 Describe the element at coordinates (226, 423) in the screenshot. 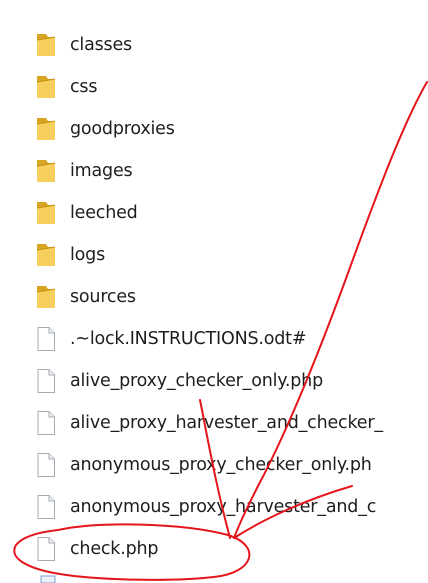

I see `file-name: alive_proxy_harvester_and_checker_` at that location.